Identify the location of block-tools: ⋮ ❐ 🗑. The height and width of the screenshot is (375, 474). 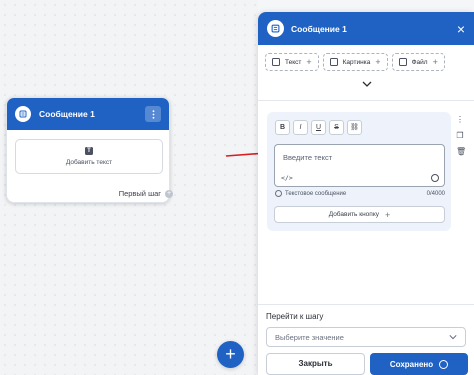
(461, 135).